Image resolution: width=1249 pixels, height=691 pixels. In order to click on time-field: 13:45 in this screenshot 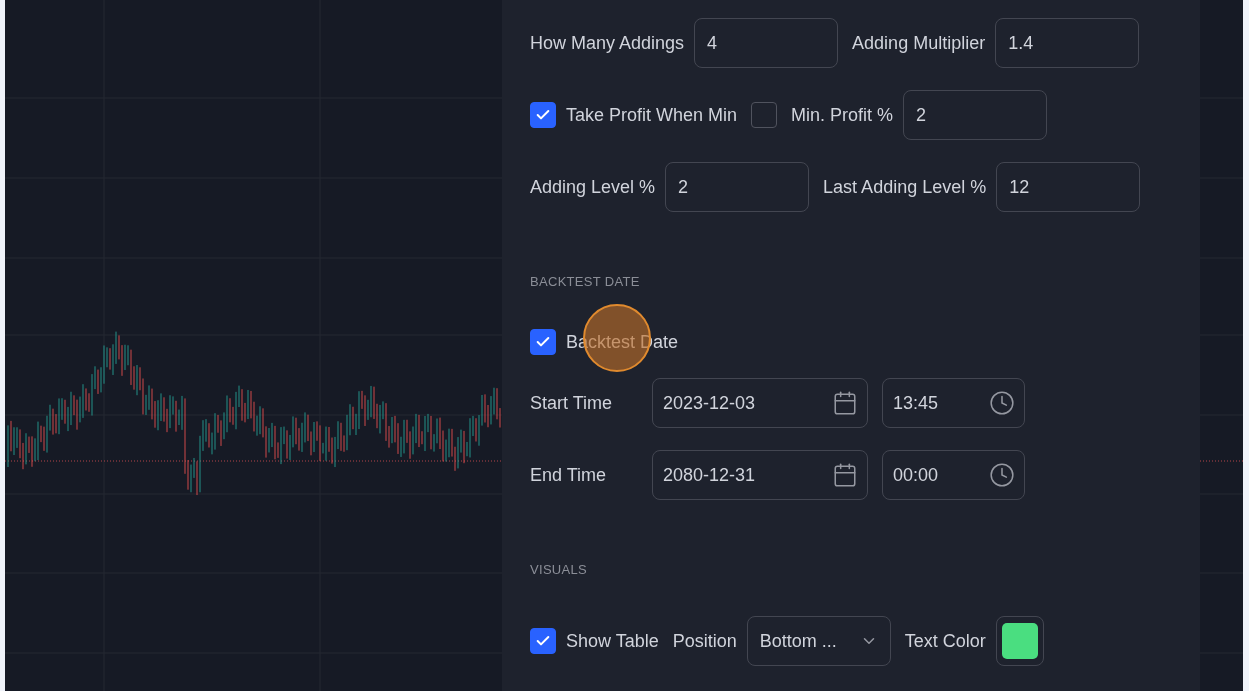, I will do `click(953, 403)`.